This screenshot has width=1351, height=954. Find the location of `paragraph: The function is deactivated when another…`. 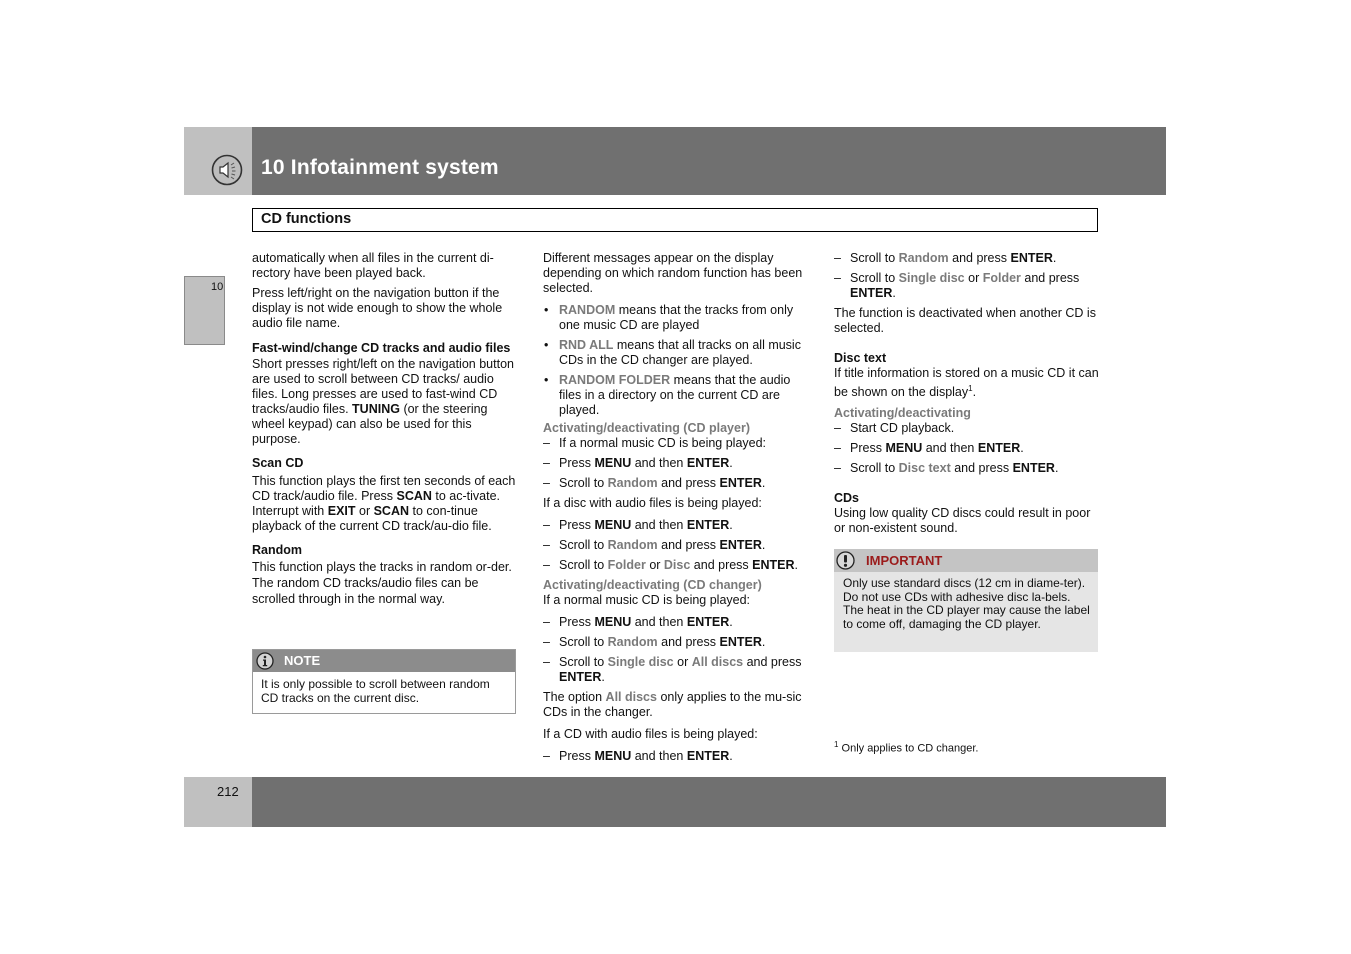

paragraph: The function is deactivated when another… is located at coordinates (965, 320).